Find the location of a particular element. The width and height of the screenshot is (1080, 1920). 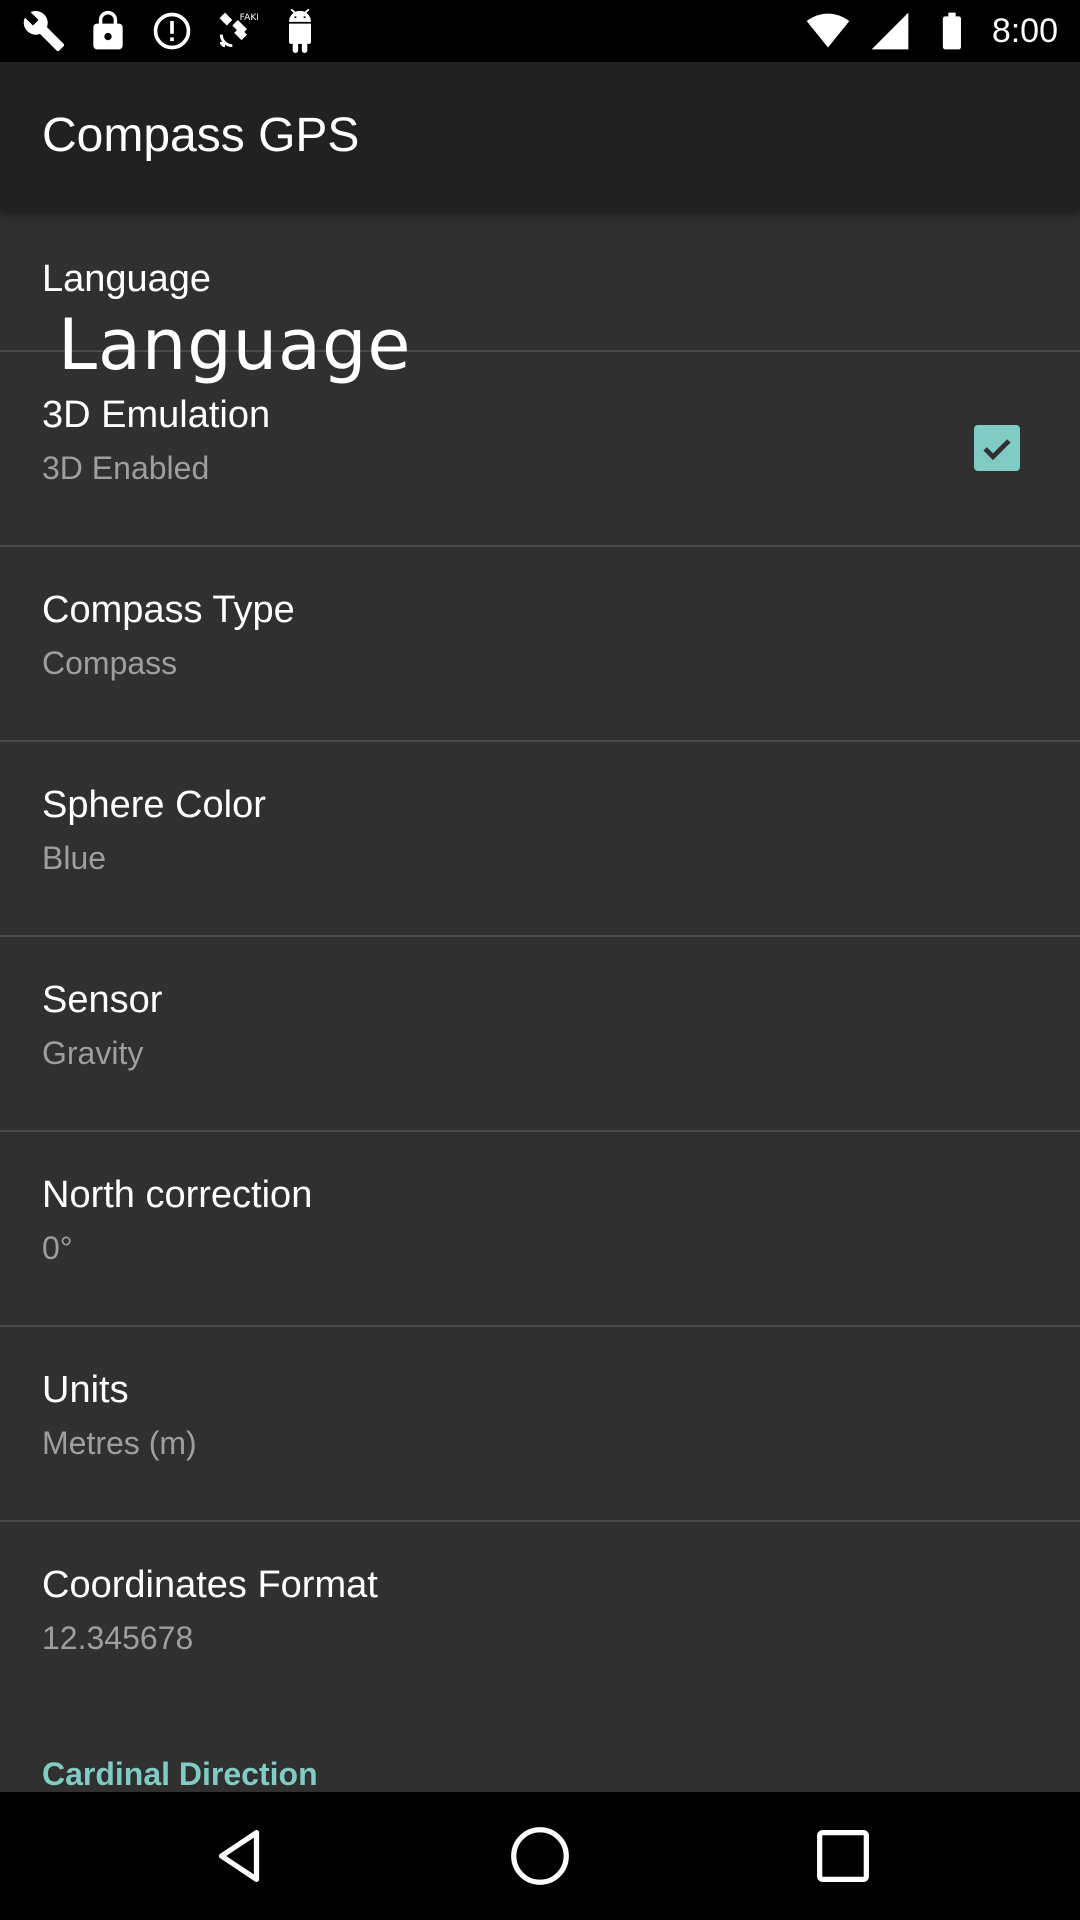

recents-icon is located at coordinates (843, 1856).